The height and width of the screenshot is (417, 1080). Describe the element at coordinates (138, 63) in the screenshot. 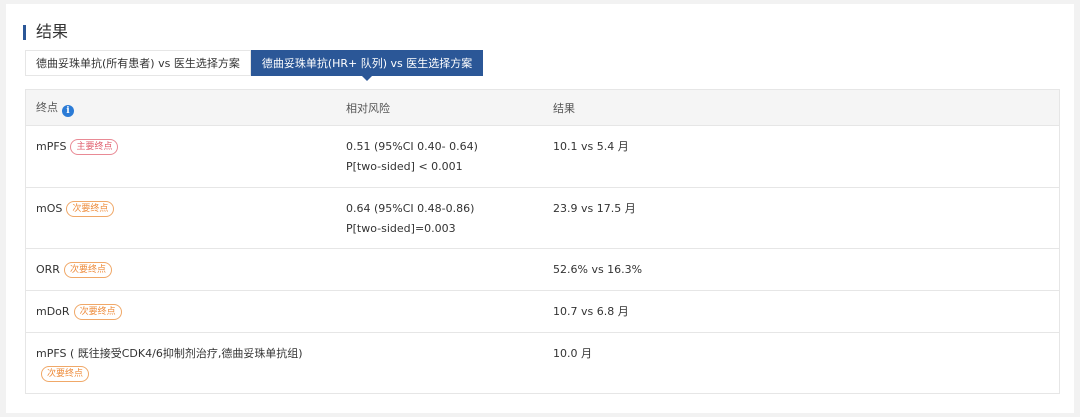

I see `tab-all-patients: 德曲妥珠单抗(所有患者) vs 医生选择方案` at that location.